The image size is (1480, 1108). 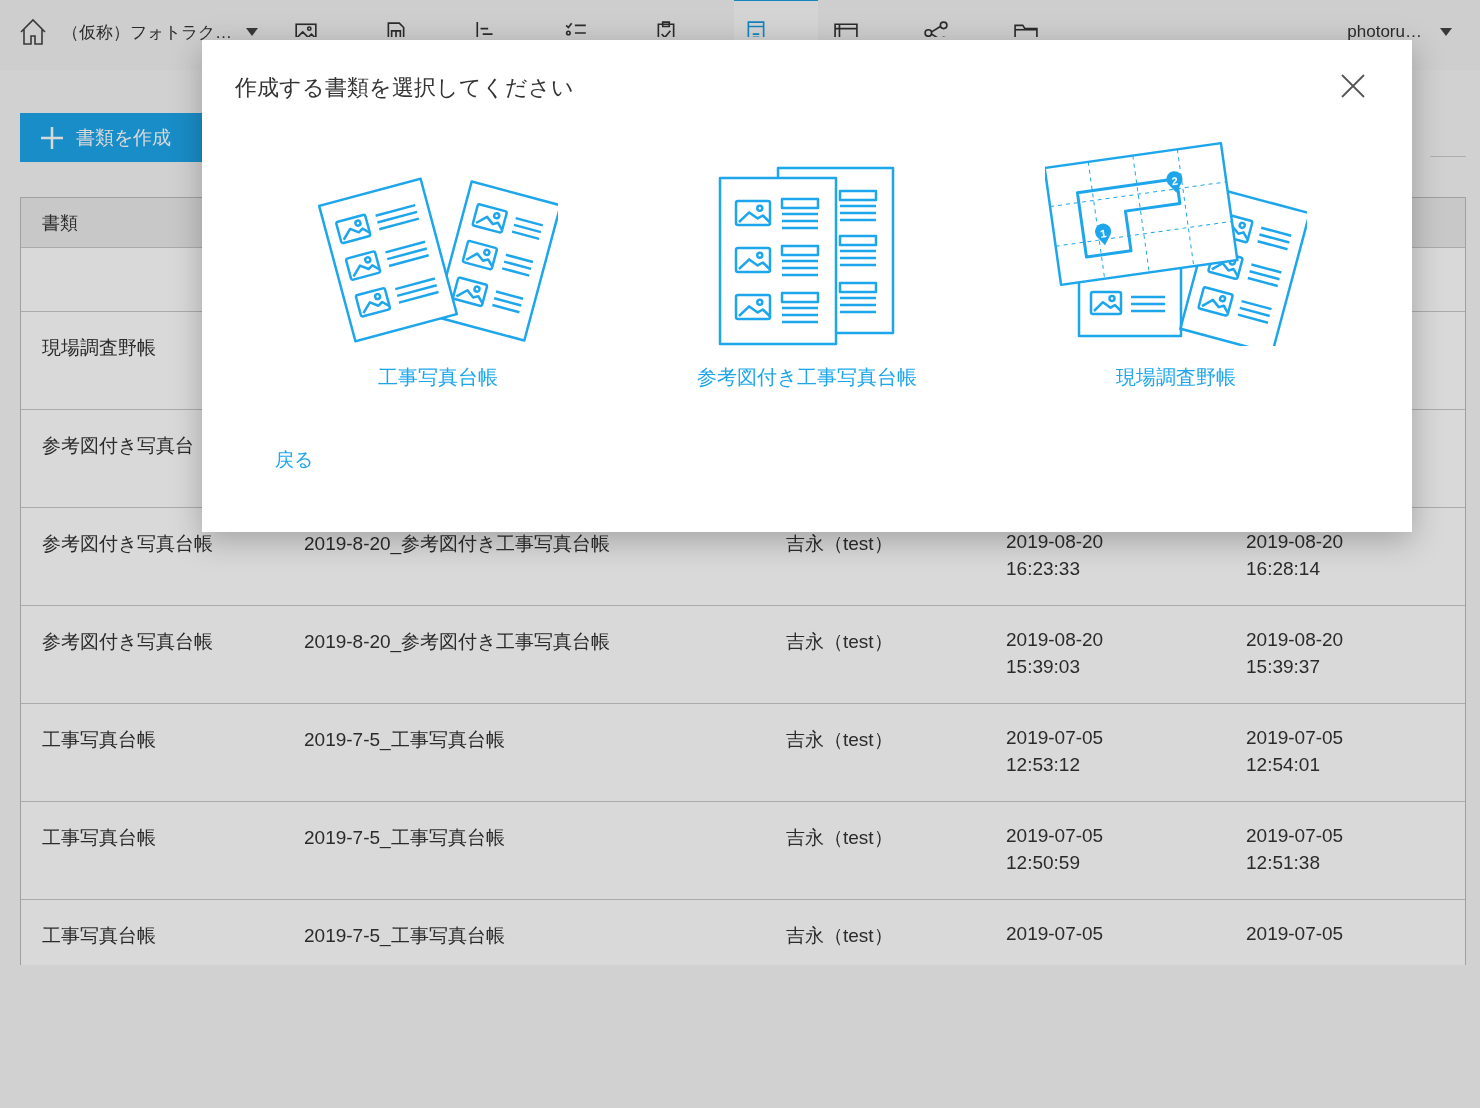 I want to click on time-text: 16:23:33, so click(x=1043, y=569).